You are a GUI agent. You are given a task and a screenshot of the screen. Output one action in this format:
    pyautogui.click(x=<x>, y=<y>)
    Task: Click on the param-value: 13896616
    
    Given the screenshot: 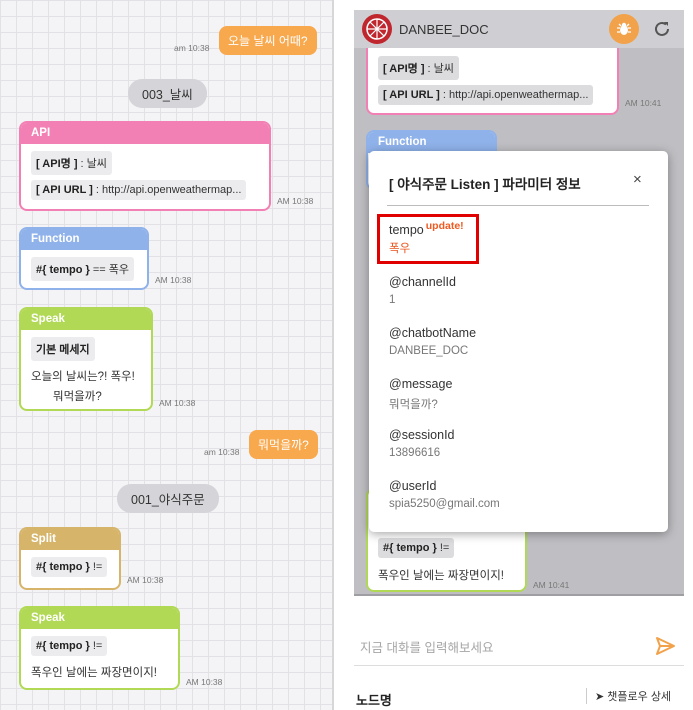 What is the action you would take?
    pyautogui.click(x=415, y=453)
    